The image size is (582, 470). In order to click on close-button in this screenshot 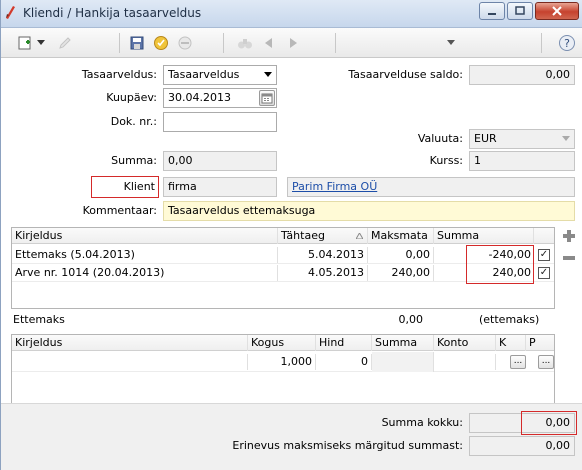, I will do `click(557, 11)`.